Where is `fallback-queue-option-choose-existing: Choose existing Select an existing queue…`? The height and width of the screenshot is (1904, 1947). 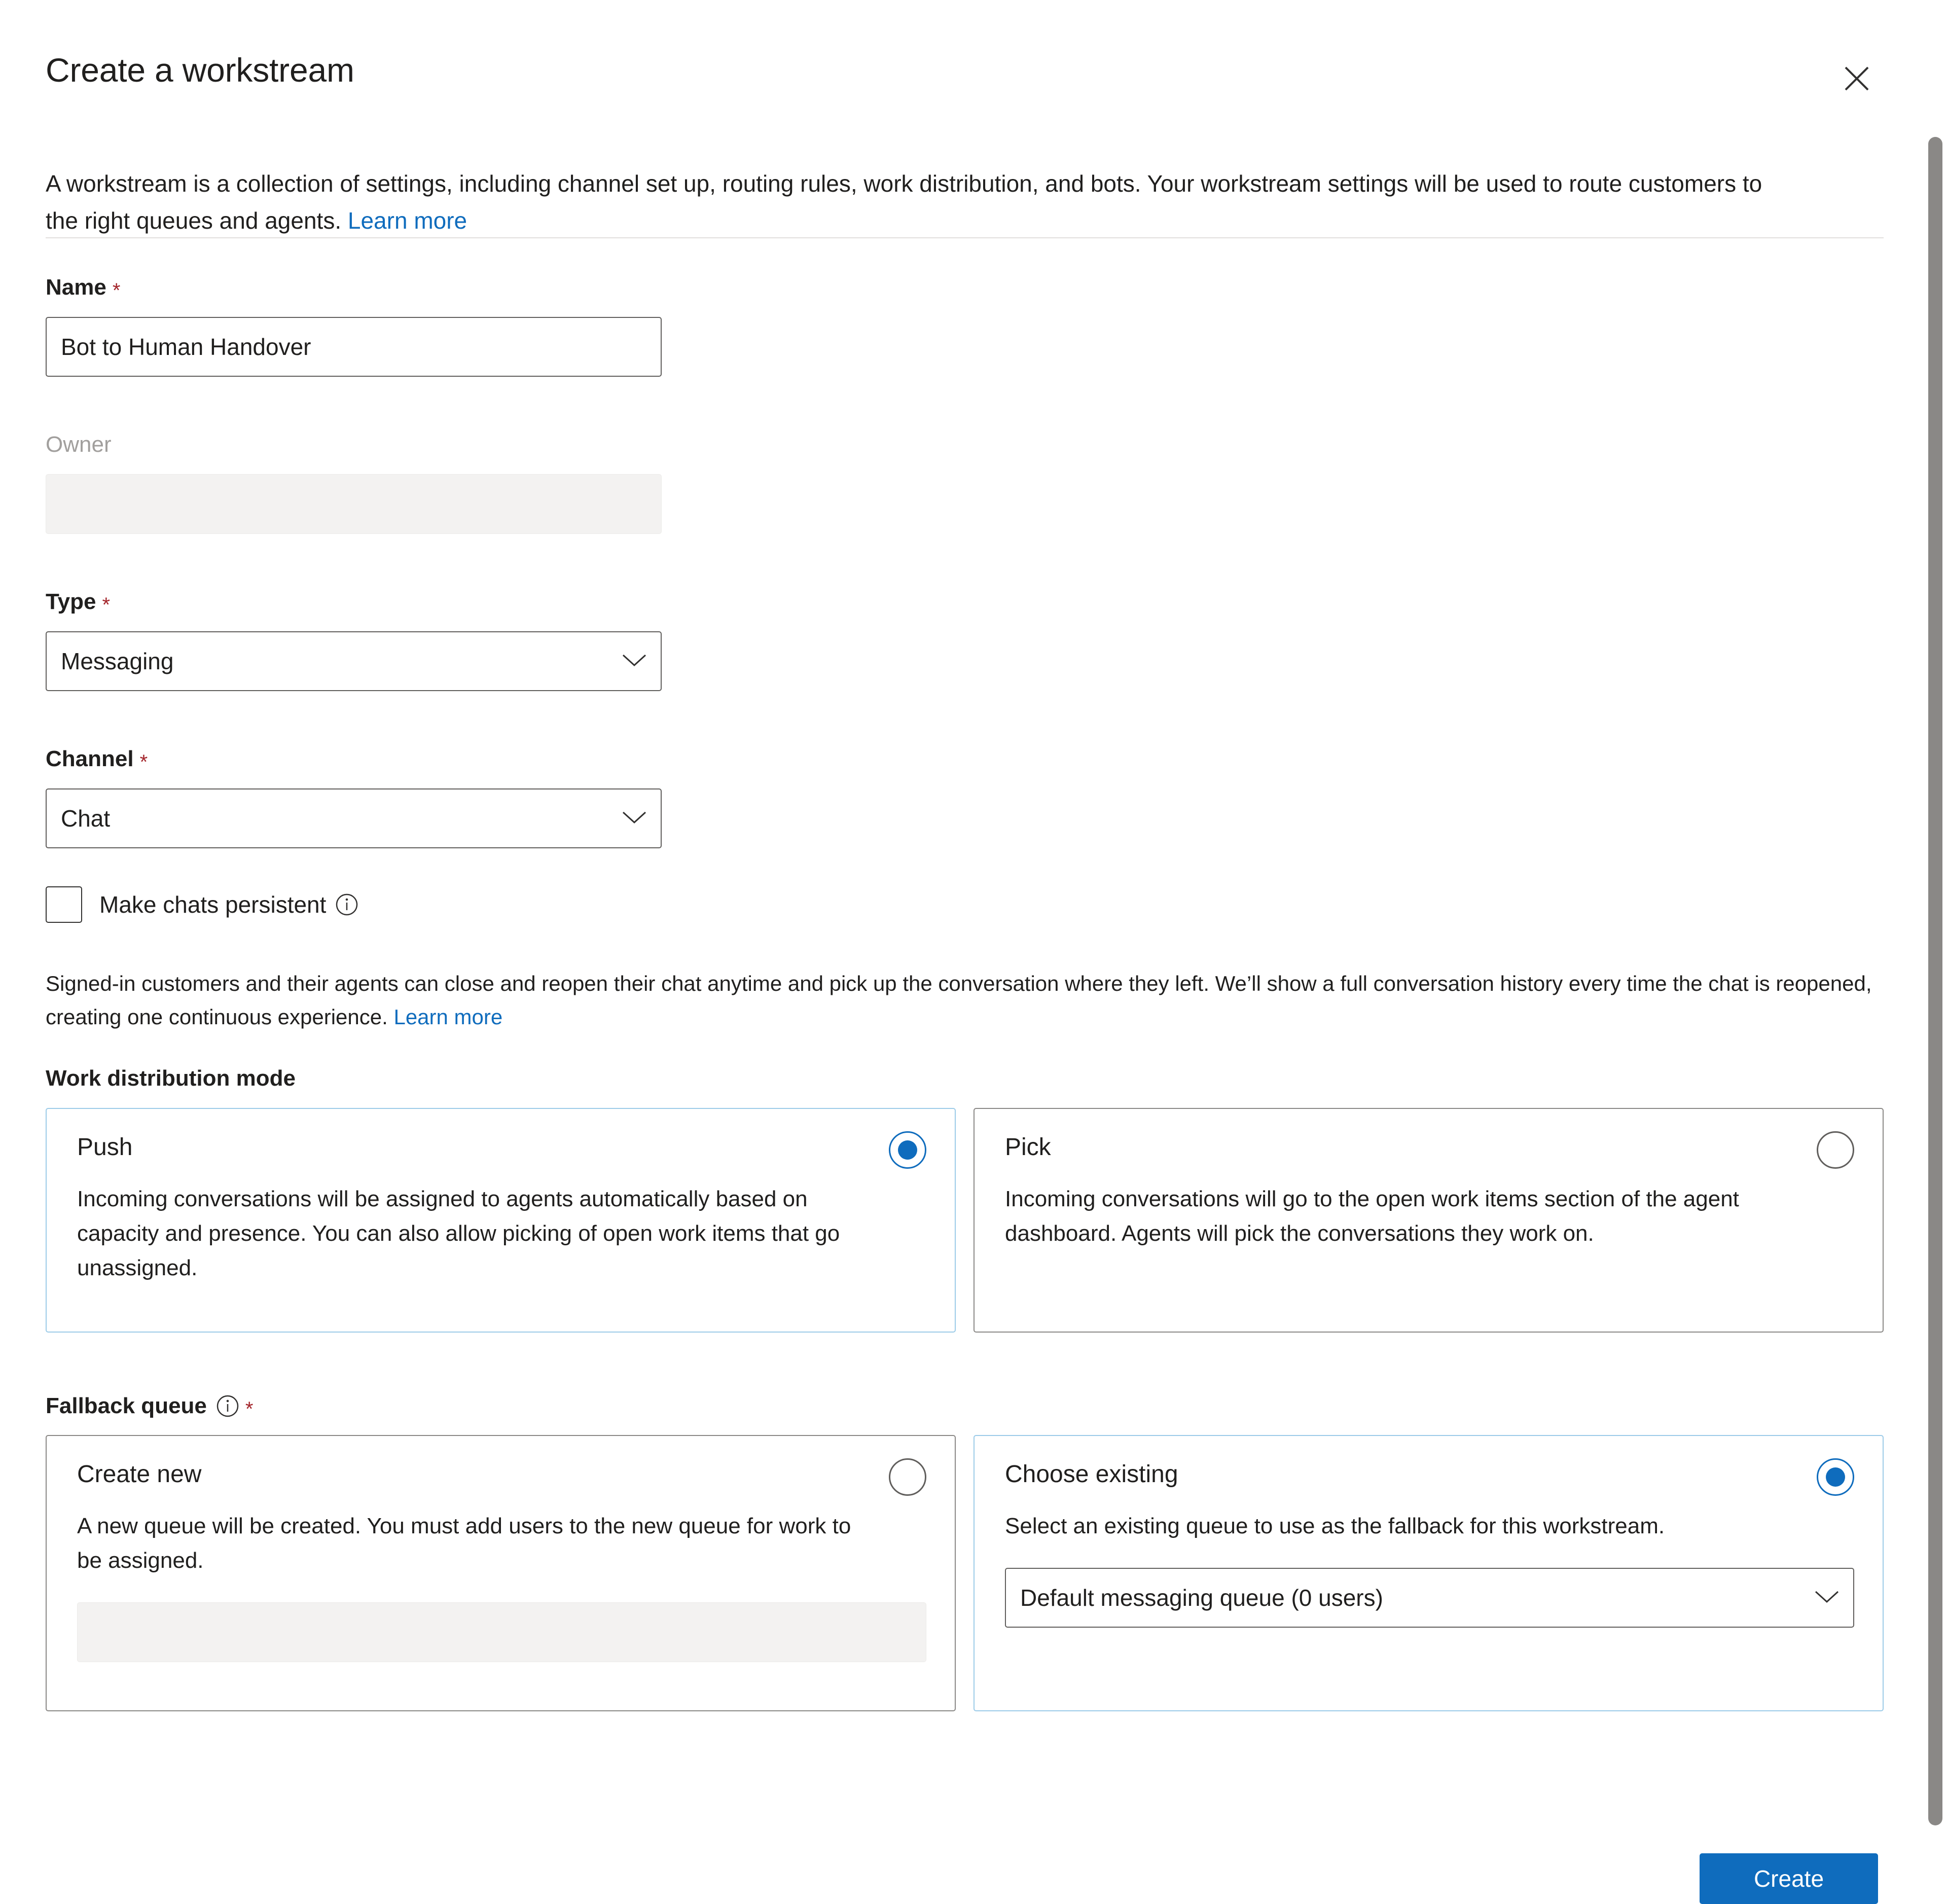 fallback-queue-option-choose-existing: Choose existing Select an existing queue… is located at coordinates (1429, 1573).